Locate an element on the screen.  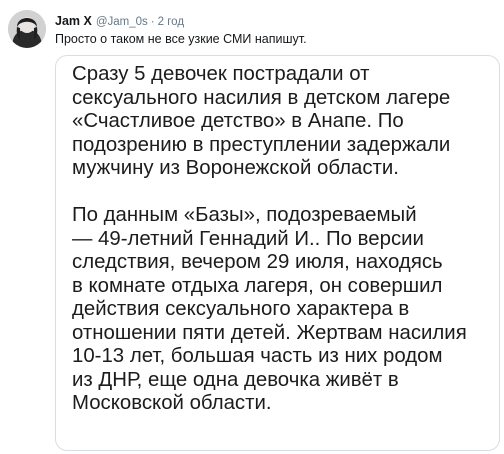
quote-line: — 49-летний Геннадий И.. По версии is located at coordinates (248, 238).